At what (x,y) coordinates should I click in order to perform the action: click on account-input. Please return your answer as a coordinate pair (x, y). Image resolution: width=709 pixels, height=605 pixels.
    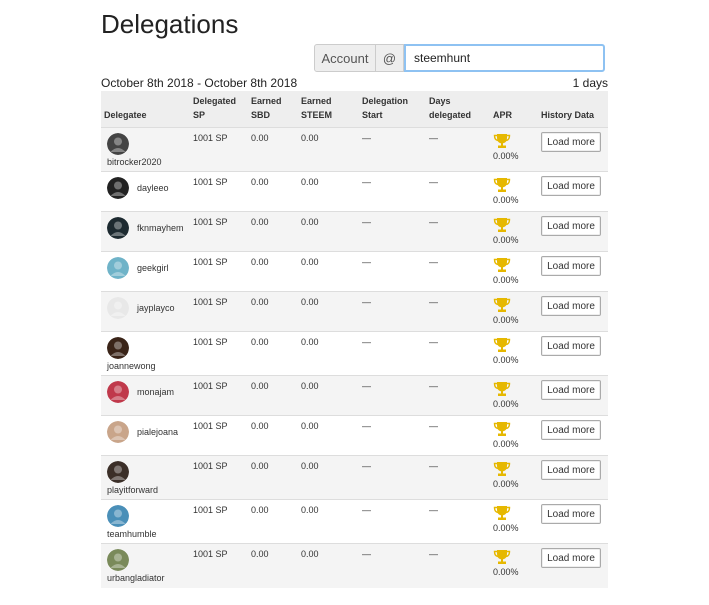
    Looking at the image, I should click on (504, 58).